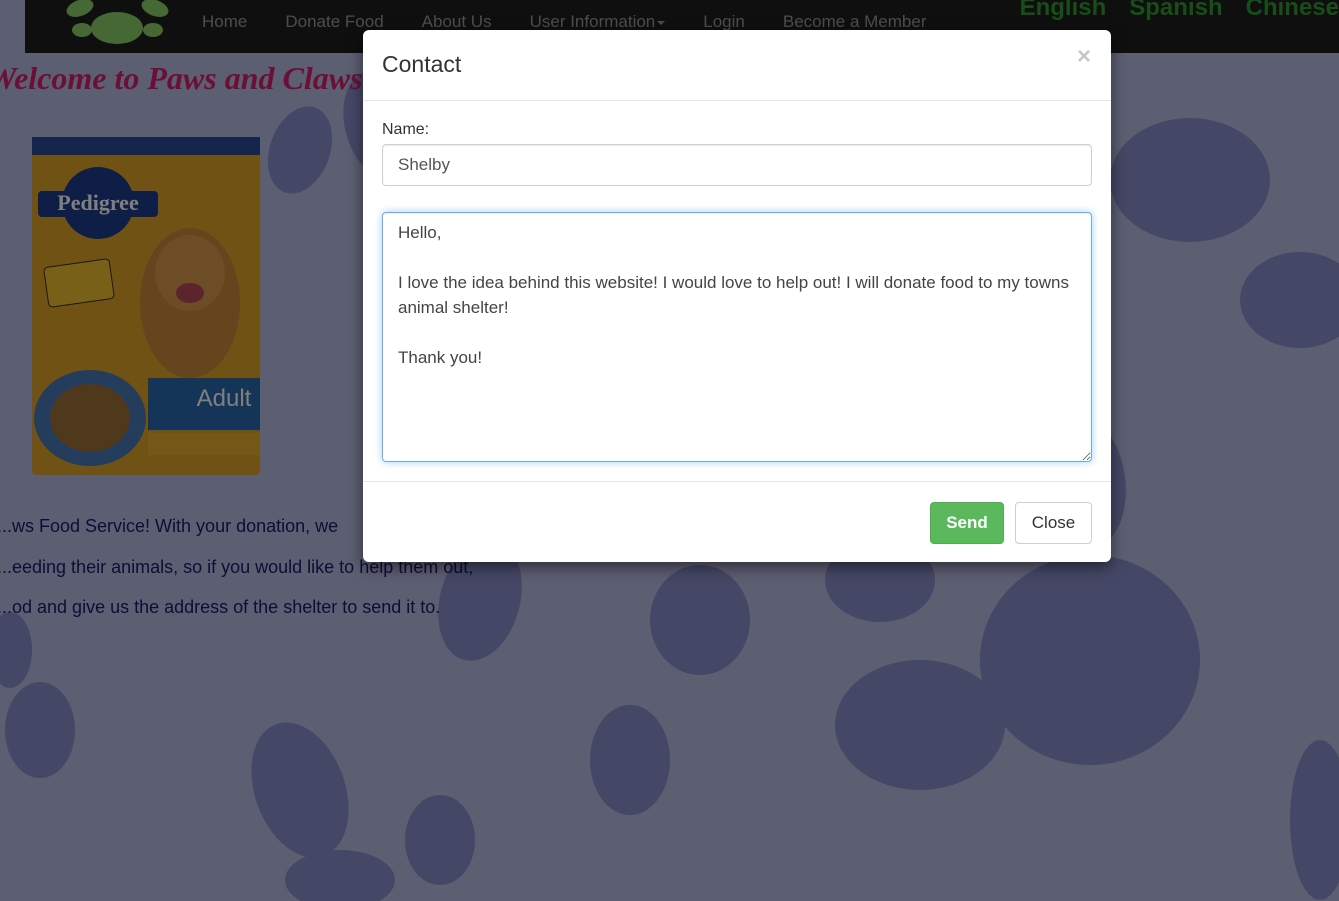 This screenshot has height=901, width=1339. I want to click on name-label: Name:, so click(406, 129).